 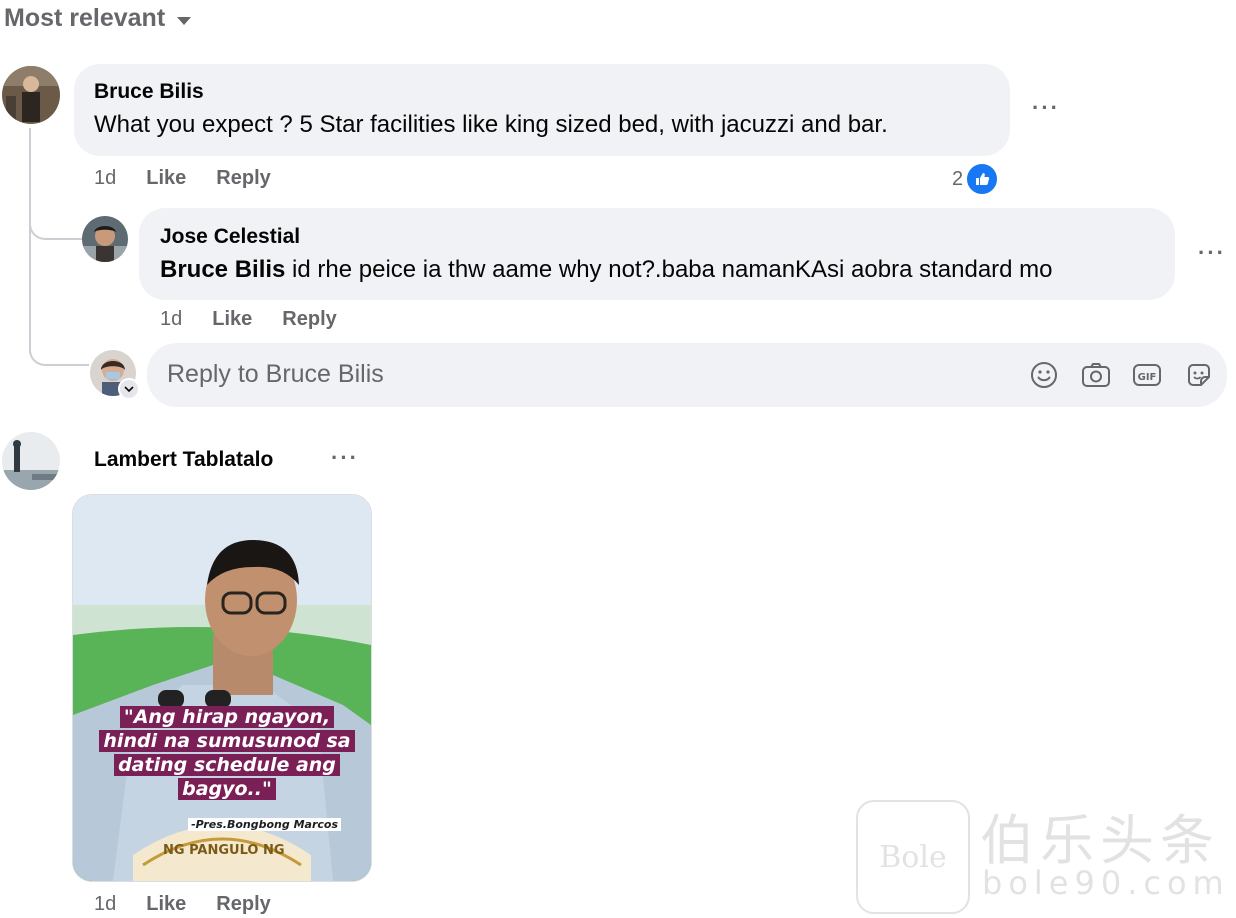 What do you see at coordinates (275, 374) in the screenshot?
I see `reply-placeholder: Reply to Bruce Bilis` at bounding box center [275, 374].